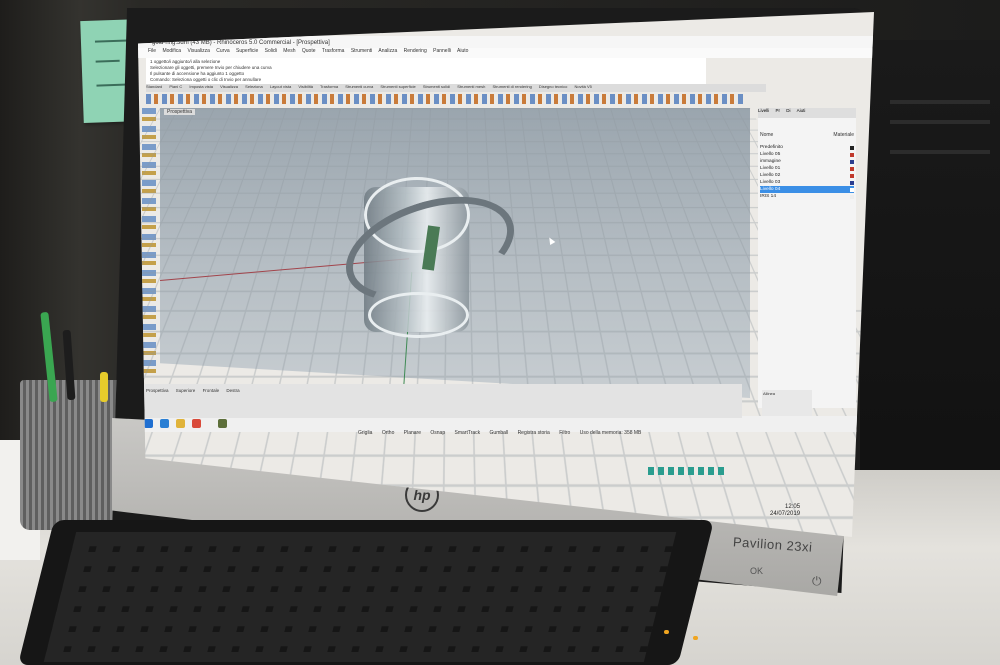  What do you see at coordinates (511, 86) in the screenshot?
I see `toolbar-tab: Strumenti di rendering` at bounding box center [511, 86].